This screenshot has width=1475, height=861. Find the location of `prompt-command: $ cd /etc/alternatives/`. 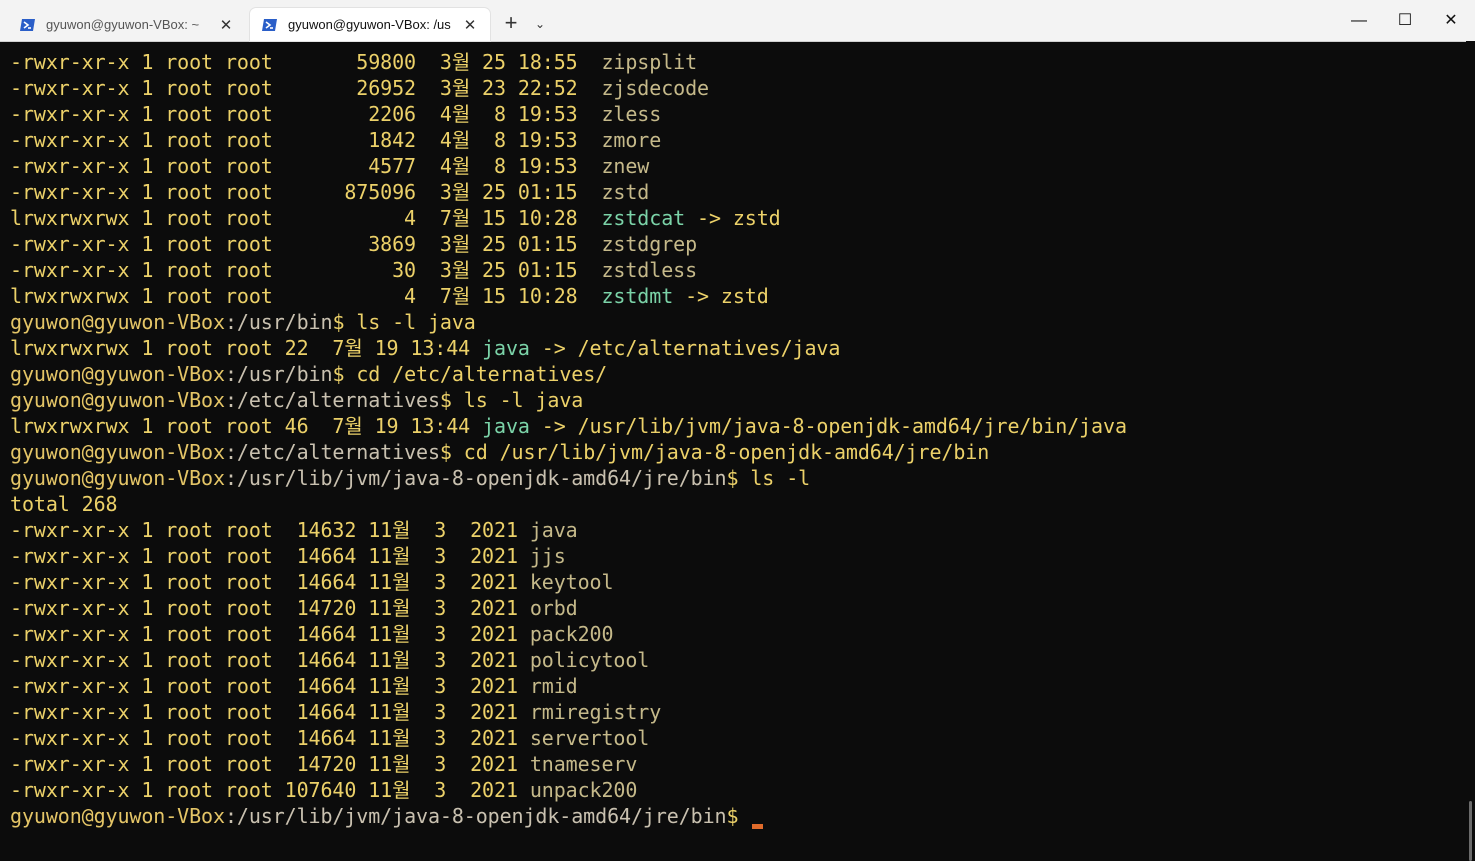

prompt-command: $ cd /etc/alternatives/ is located at coordinates (470, 374).